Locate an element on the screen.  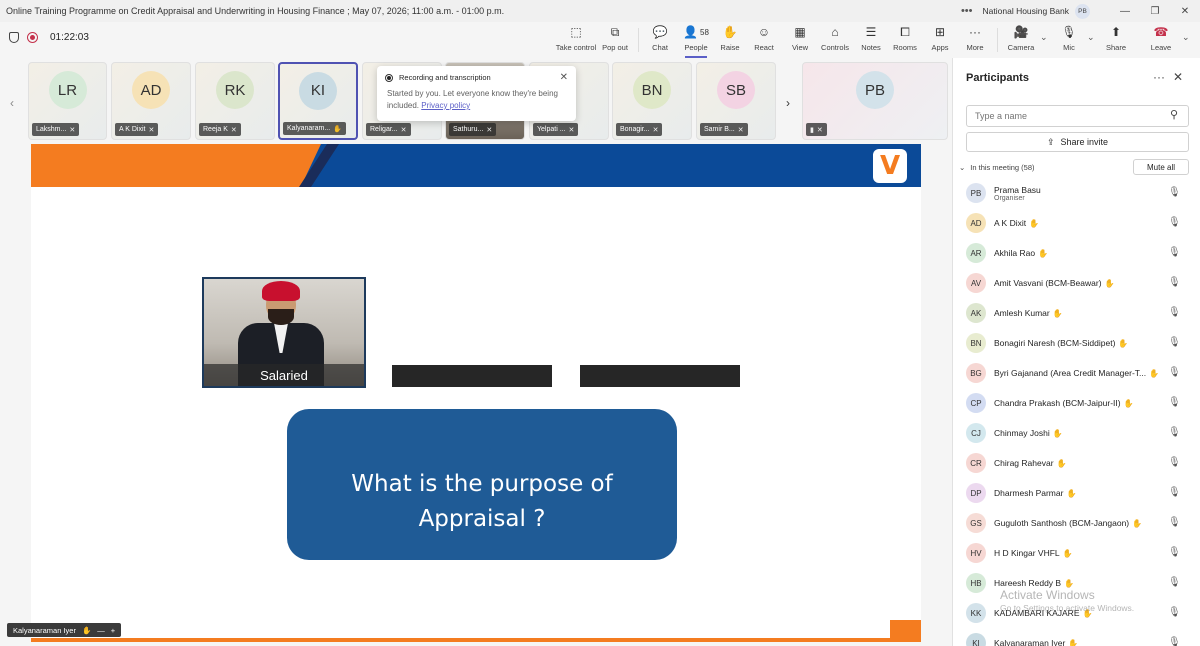
participant-row: CJ Chinmay Joshi ✋ 🎙 is located at coordinates (1076, 433).